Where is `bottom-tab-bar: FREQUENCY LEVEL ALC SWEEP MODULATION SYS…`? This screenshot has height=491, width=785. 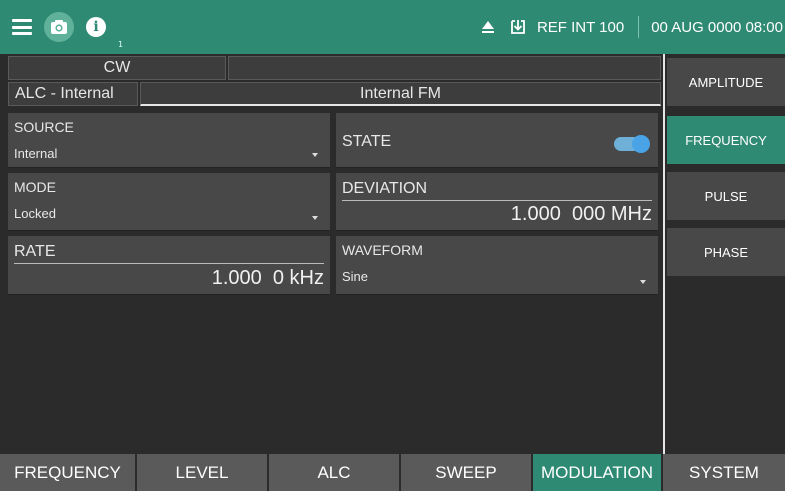
bottom-tab-bar: FREQUENCY LEVEL ALC SWEEP MODULATION SYS… is located at coordinates (392, 472).